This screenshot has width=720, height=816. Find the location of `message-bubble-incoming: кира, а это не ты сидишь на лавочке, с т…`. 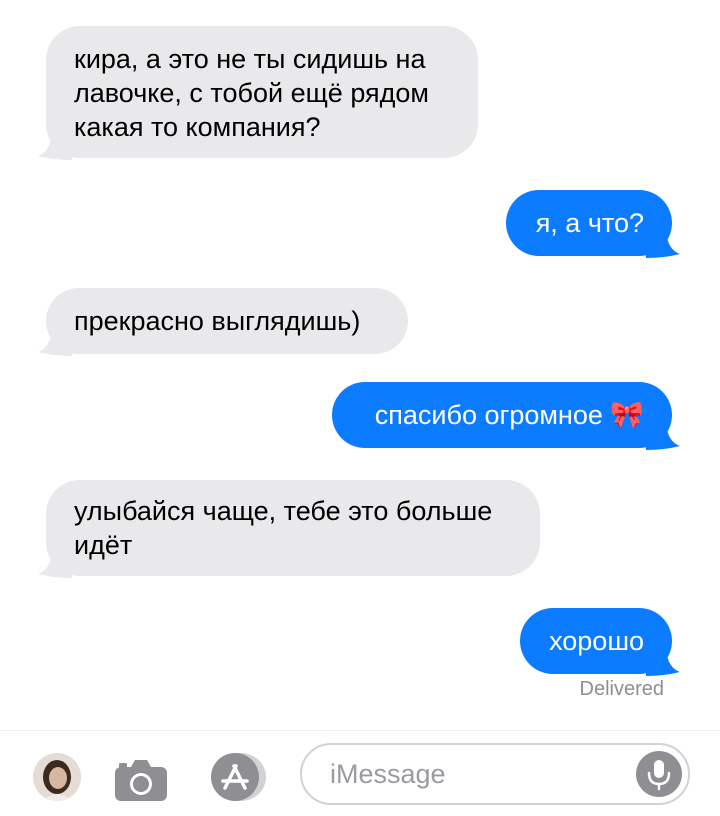

message-bubble-incoming: кира, а это не ты сидишь на лавочке, с т… is located at coordinates (258, 93).